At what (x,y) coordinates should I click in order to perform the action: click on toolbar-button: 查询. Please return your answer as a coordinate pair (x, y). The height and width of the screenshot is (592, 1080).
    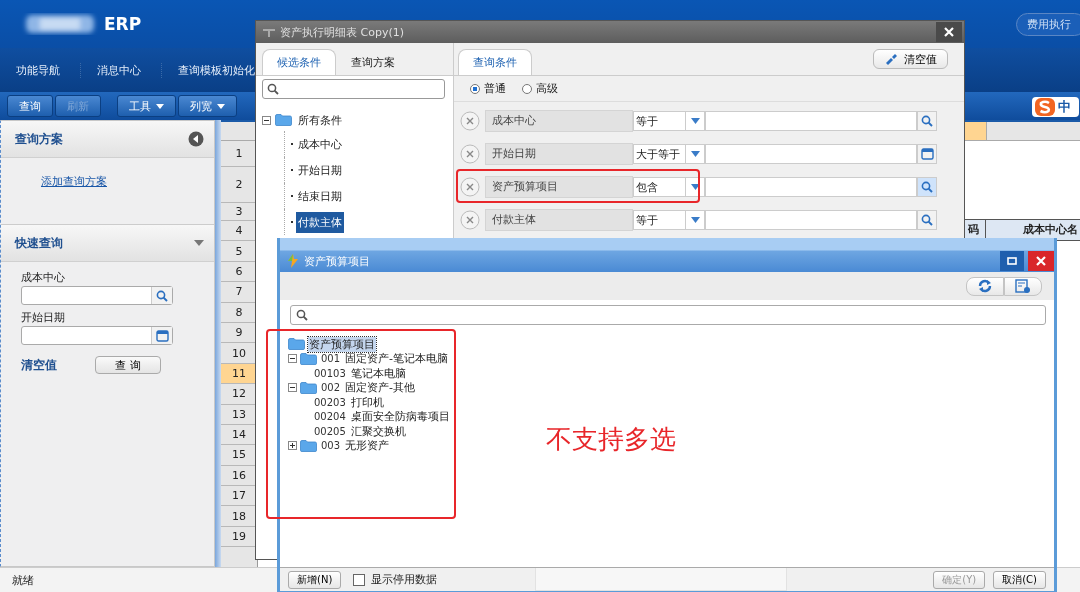
    Looking at the image, I should click on (30, 106).